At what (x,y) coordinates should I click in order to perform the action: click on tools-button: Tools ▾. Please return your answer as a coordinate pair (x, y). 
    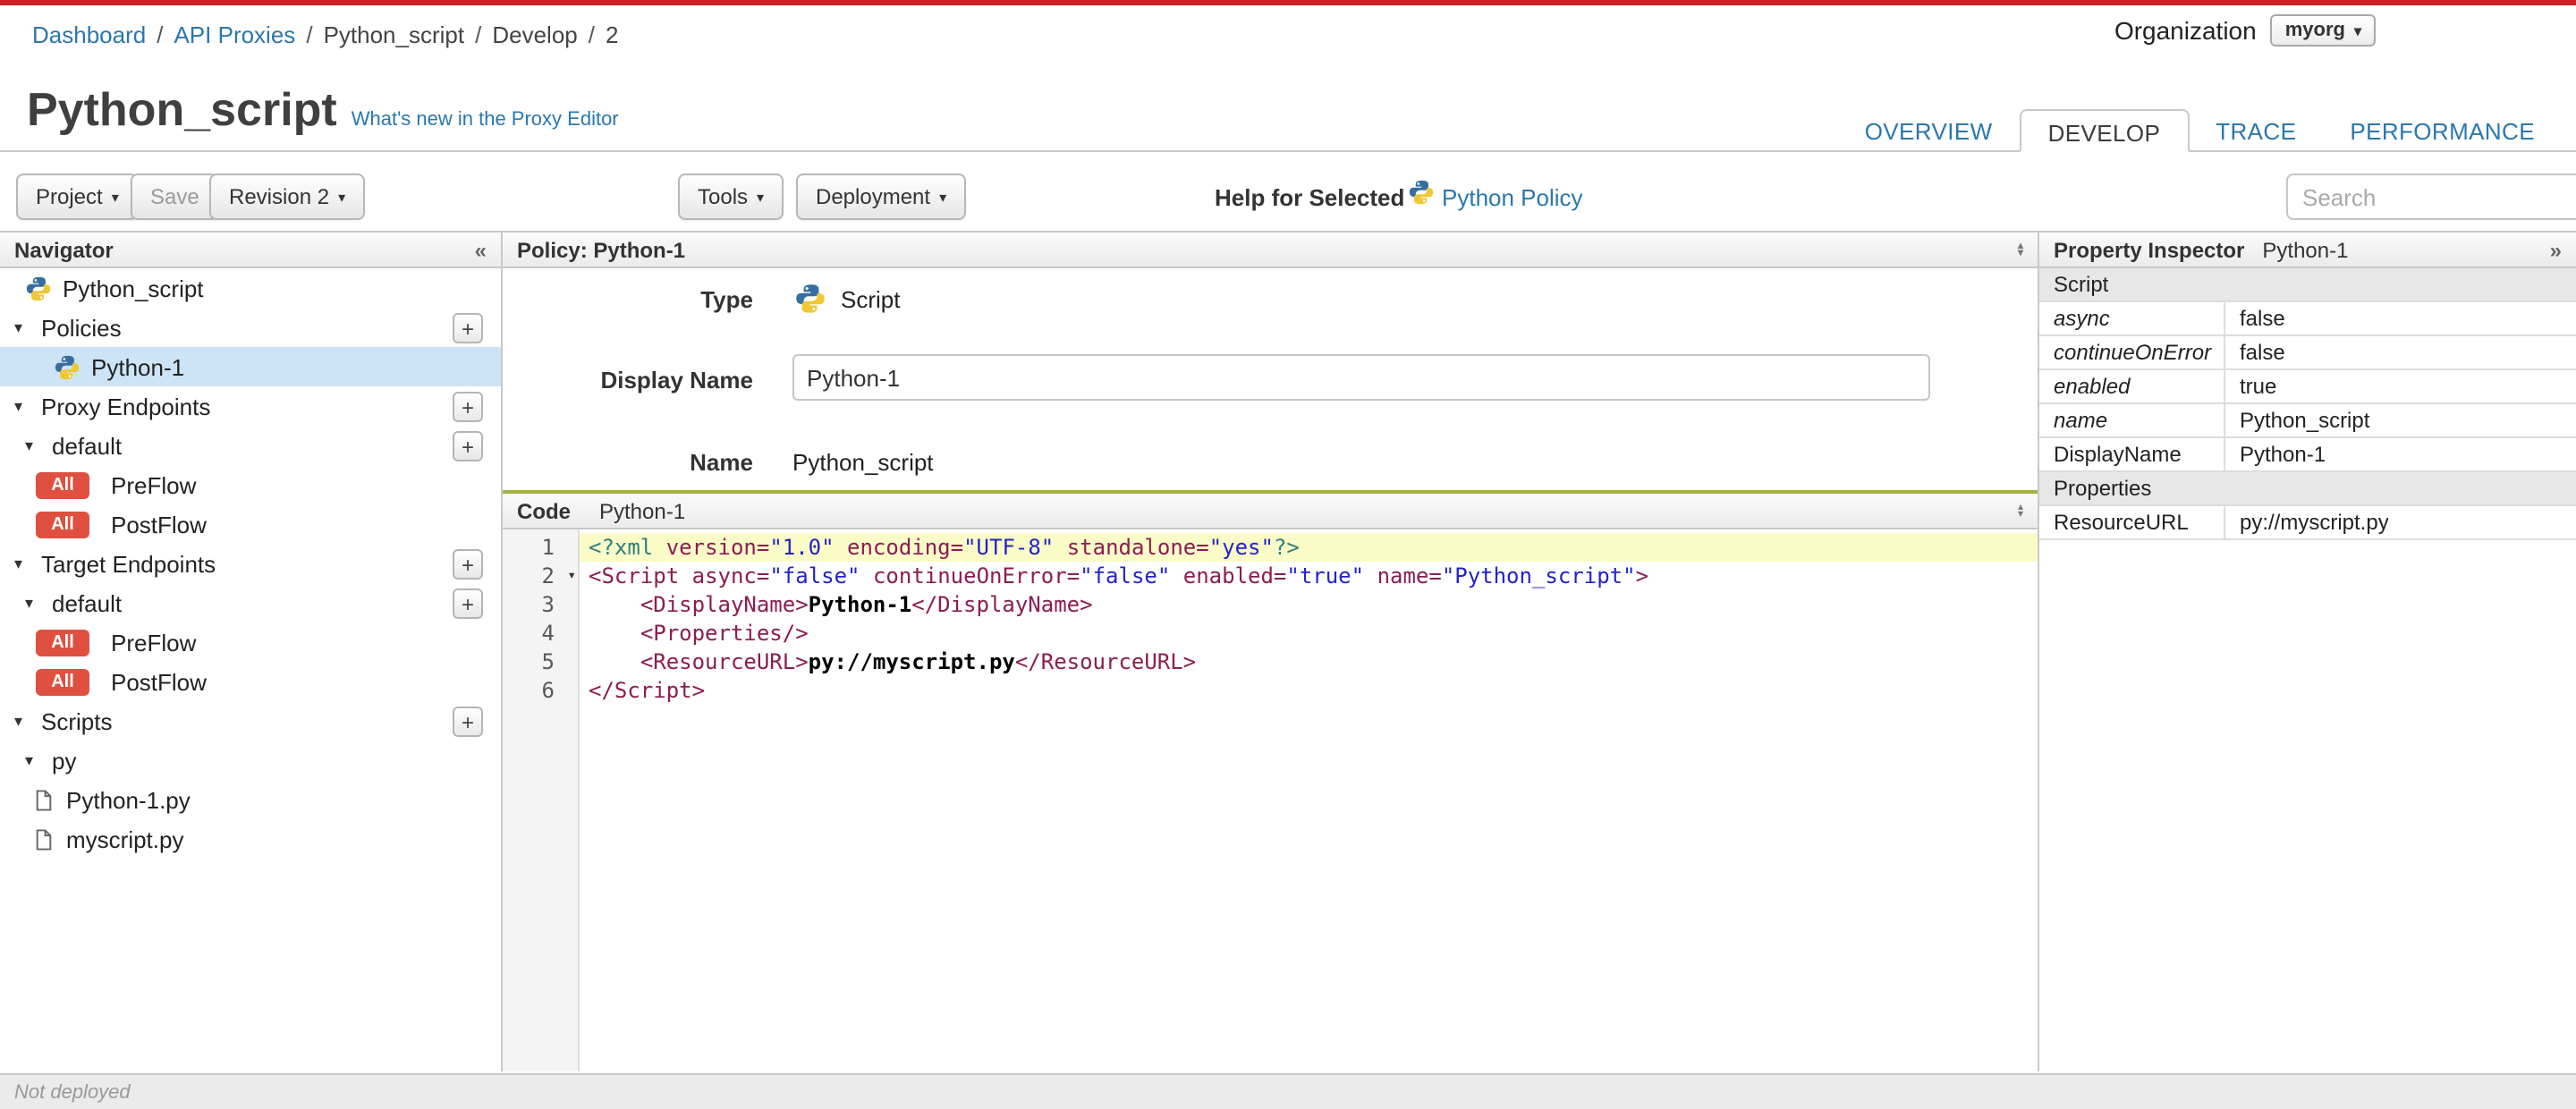
    Looking at the image, I should click on (731, 197).